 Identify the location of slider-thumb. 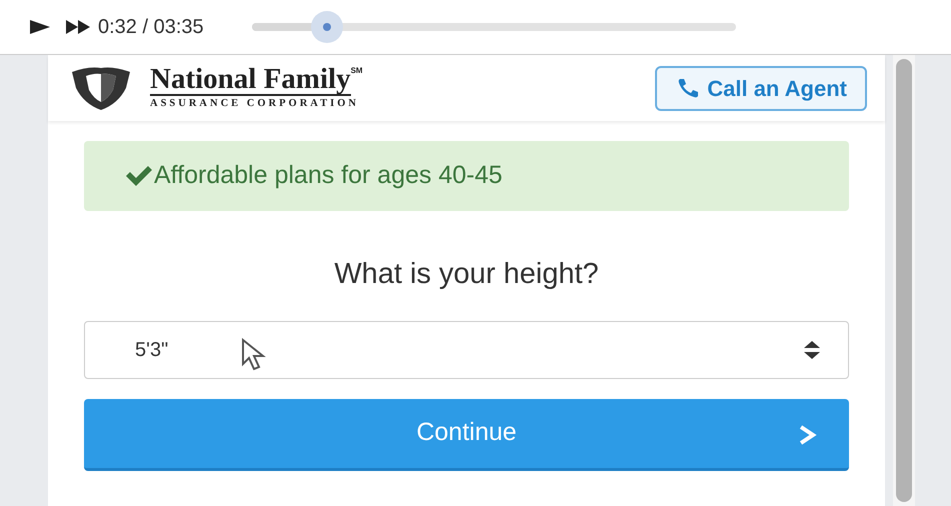
(326, 27).